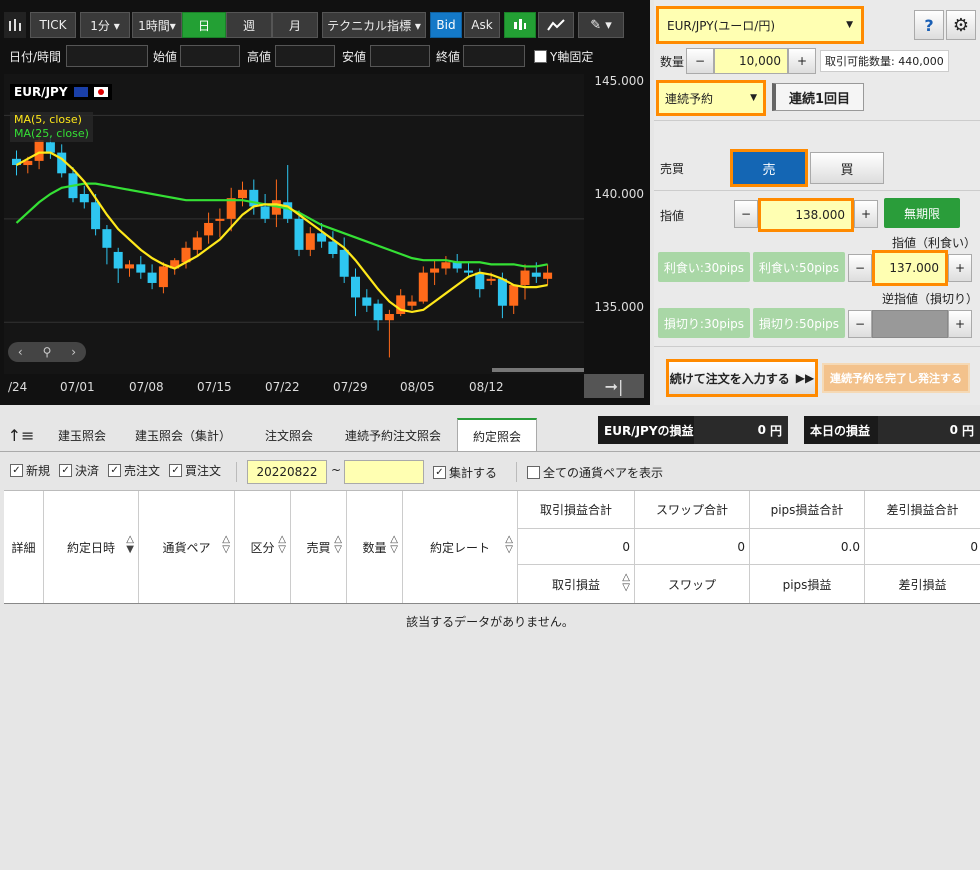 This screenshot has height=870, width=980. I want to click on arrow-end-icon: ➞|, so click(614, 386).